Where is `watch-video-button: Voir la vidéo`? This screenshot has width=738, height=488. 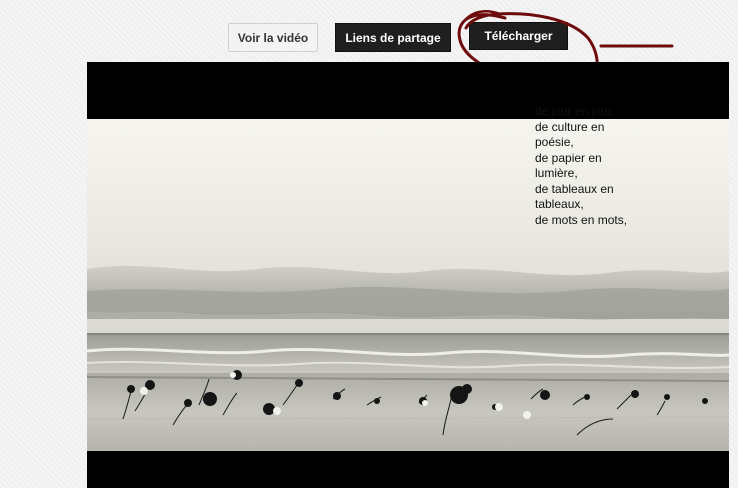
watch-video-button: Voir la vidéo is located at coordinates (273, 37).